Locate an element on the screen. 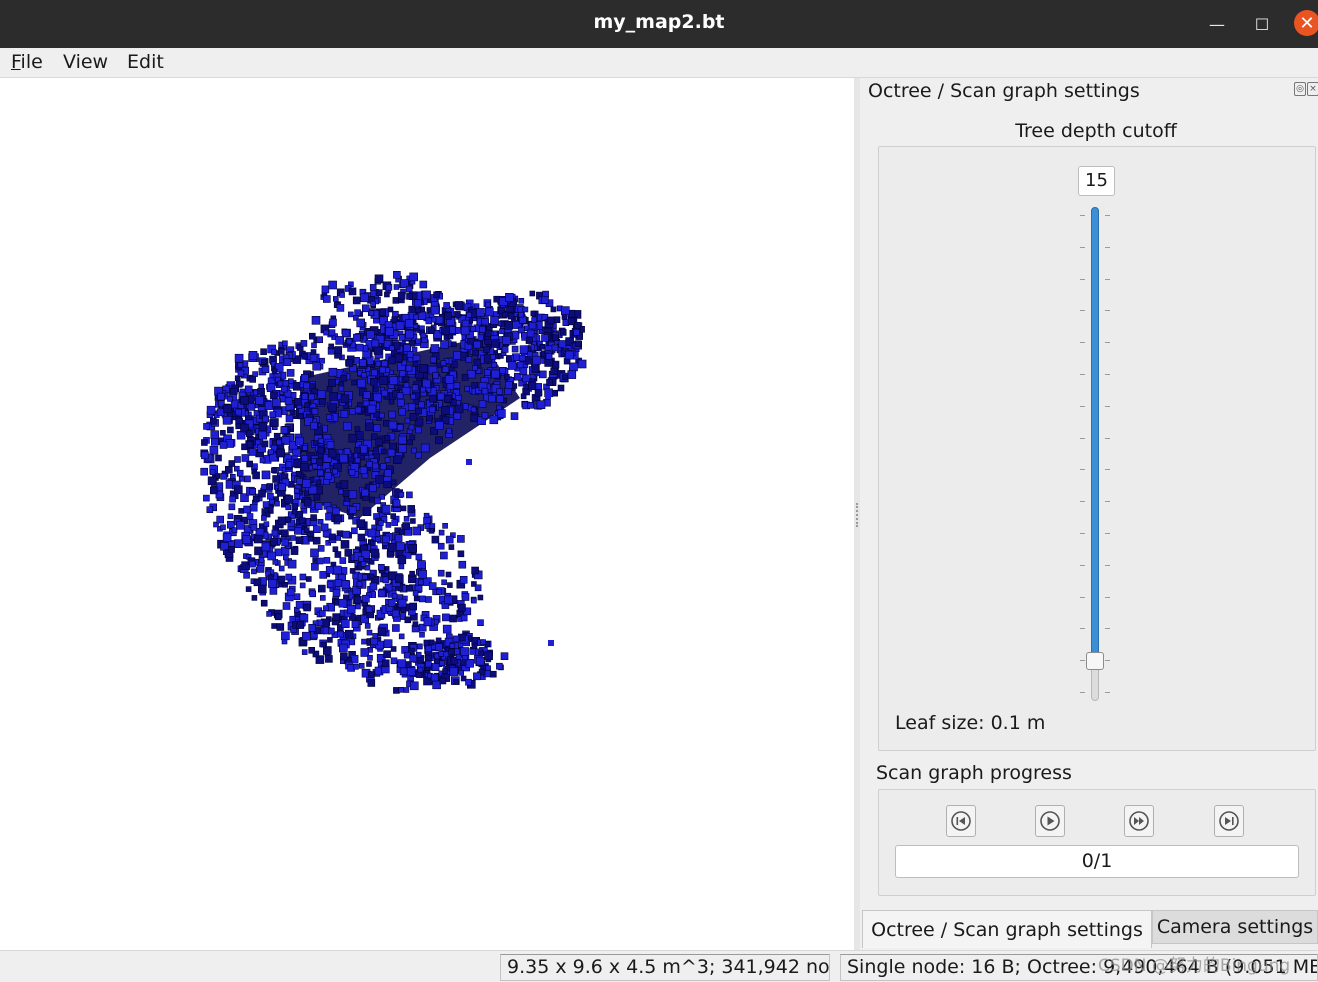 The image size is (1318, 982). menu-edit: Edit is located at coordinates (145, 62).